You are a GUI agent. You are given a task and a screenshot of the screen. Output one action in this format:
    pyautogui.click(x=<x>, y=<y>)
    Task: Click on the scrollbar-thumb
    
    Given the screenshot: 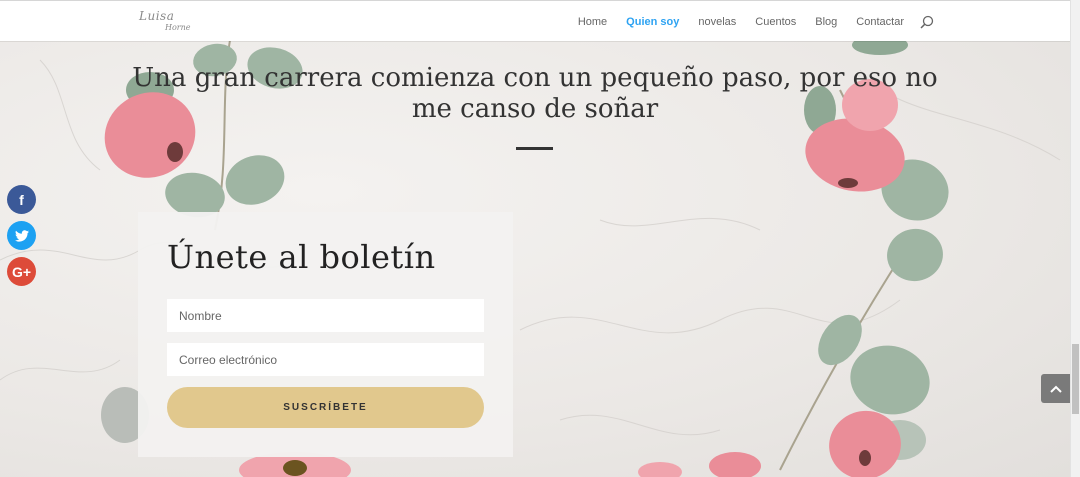 What is the action you would take?
    pyautogui.click(x=1075, y=379)
    